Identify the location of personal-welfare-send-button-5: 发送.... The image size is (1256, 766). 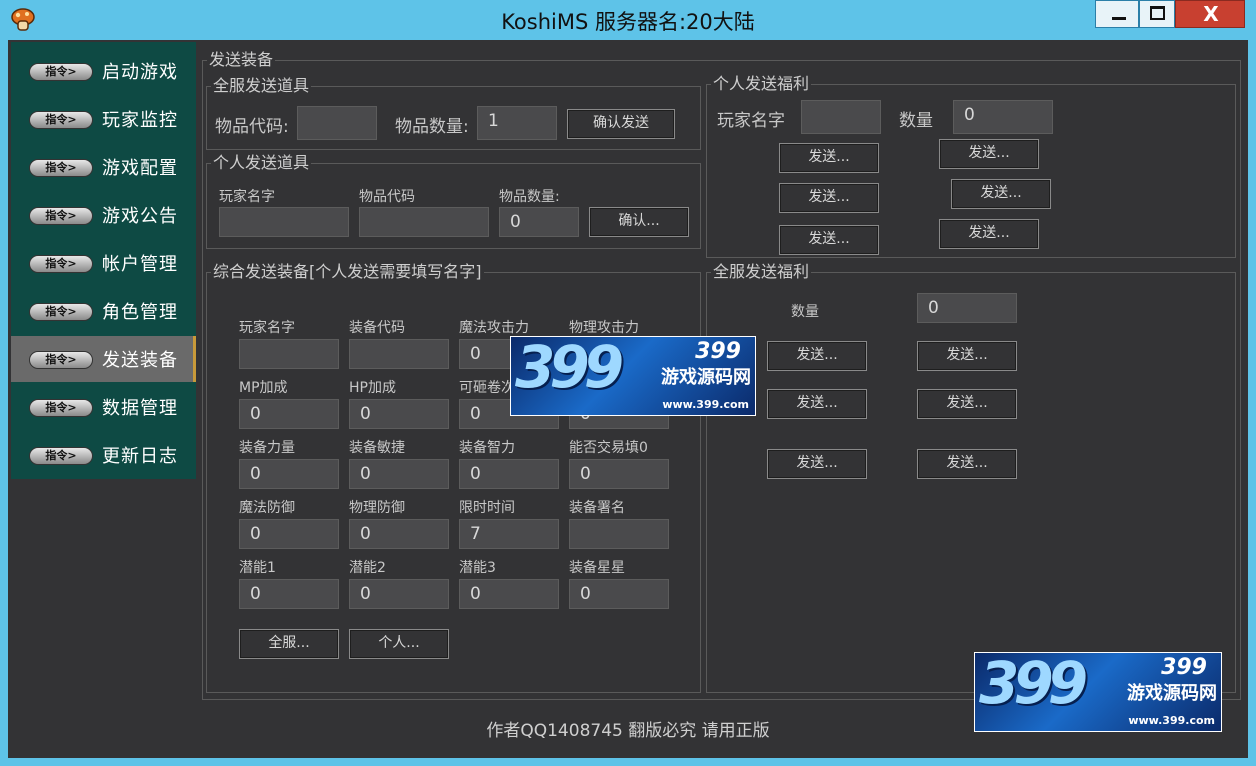
(989, 234).